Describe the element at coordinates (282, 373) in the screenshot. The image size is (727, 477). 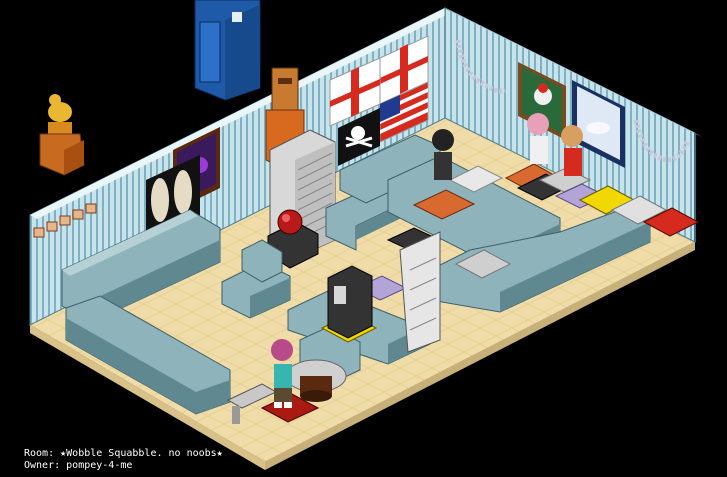
I see `avatar-pink-hair` at that location.